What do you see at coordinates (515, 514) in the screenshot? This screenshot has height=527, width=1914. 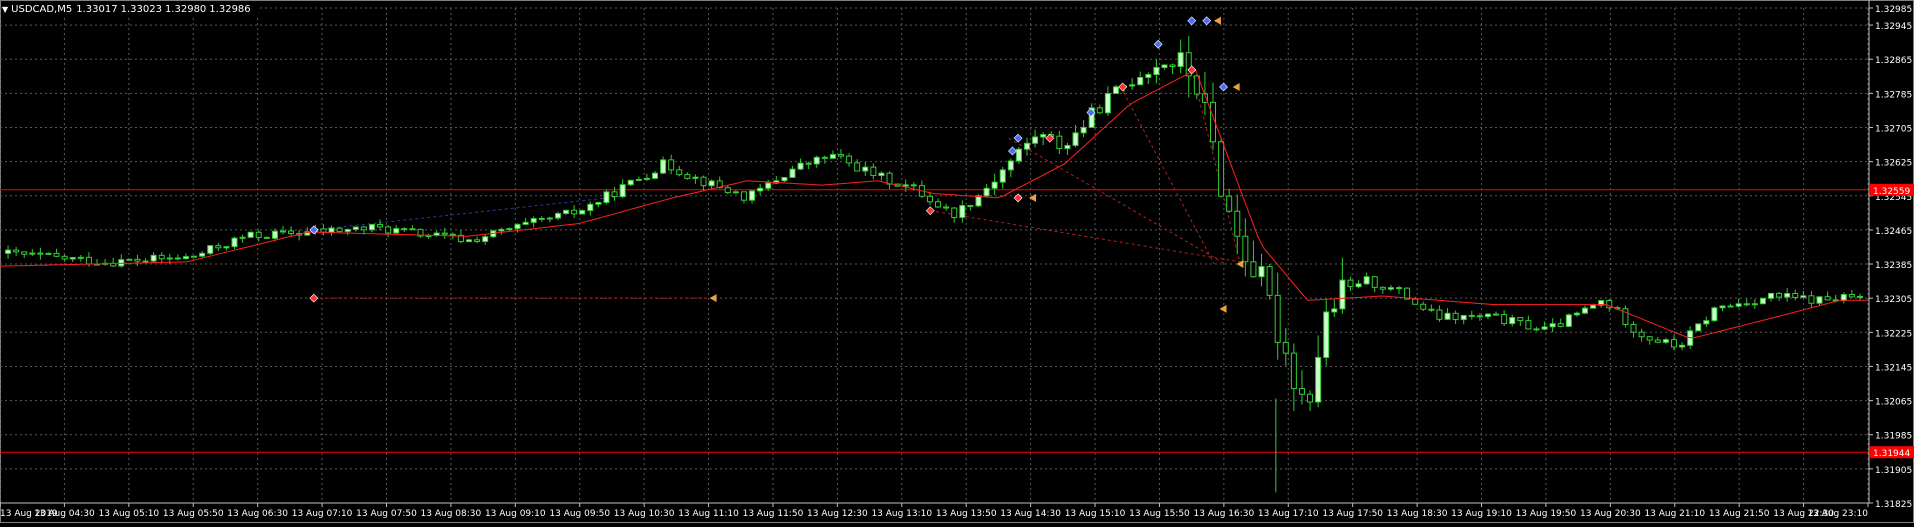 I see `x-tick-label: 13 Aug 09:10` at bounding box center [515, 514].